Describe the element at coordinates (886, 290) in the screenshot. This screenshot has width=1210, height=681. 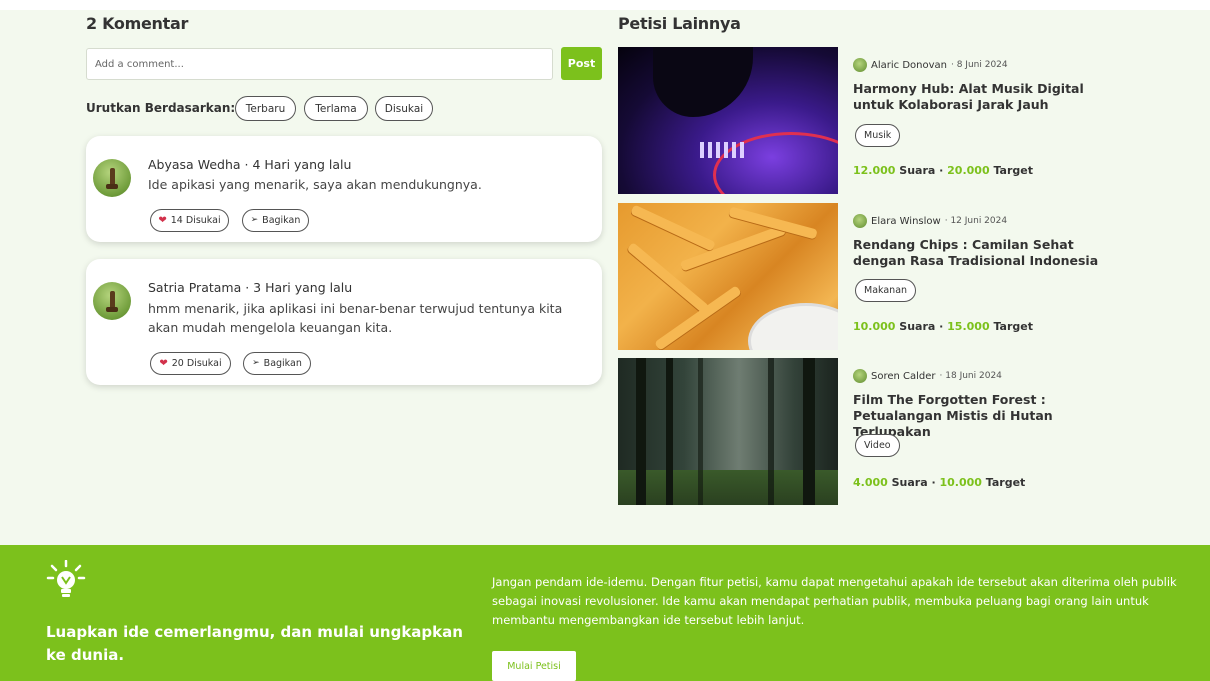
I see `petition-tag: Makanan` at that location.